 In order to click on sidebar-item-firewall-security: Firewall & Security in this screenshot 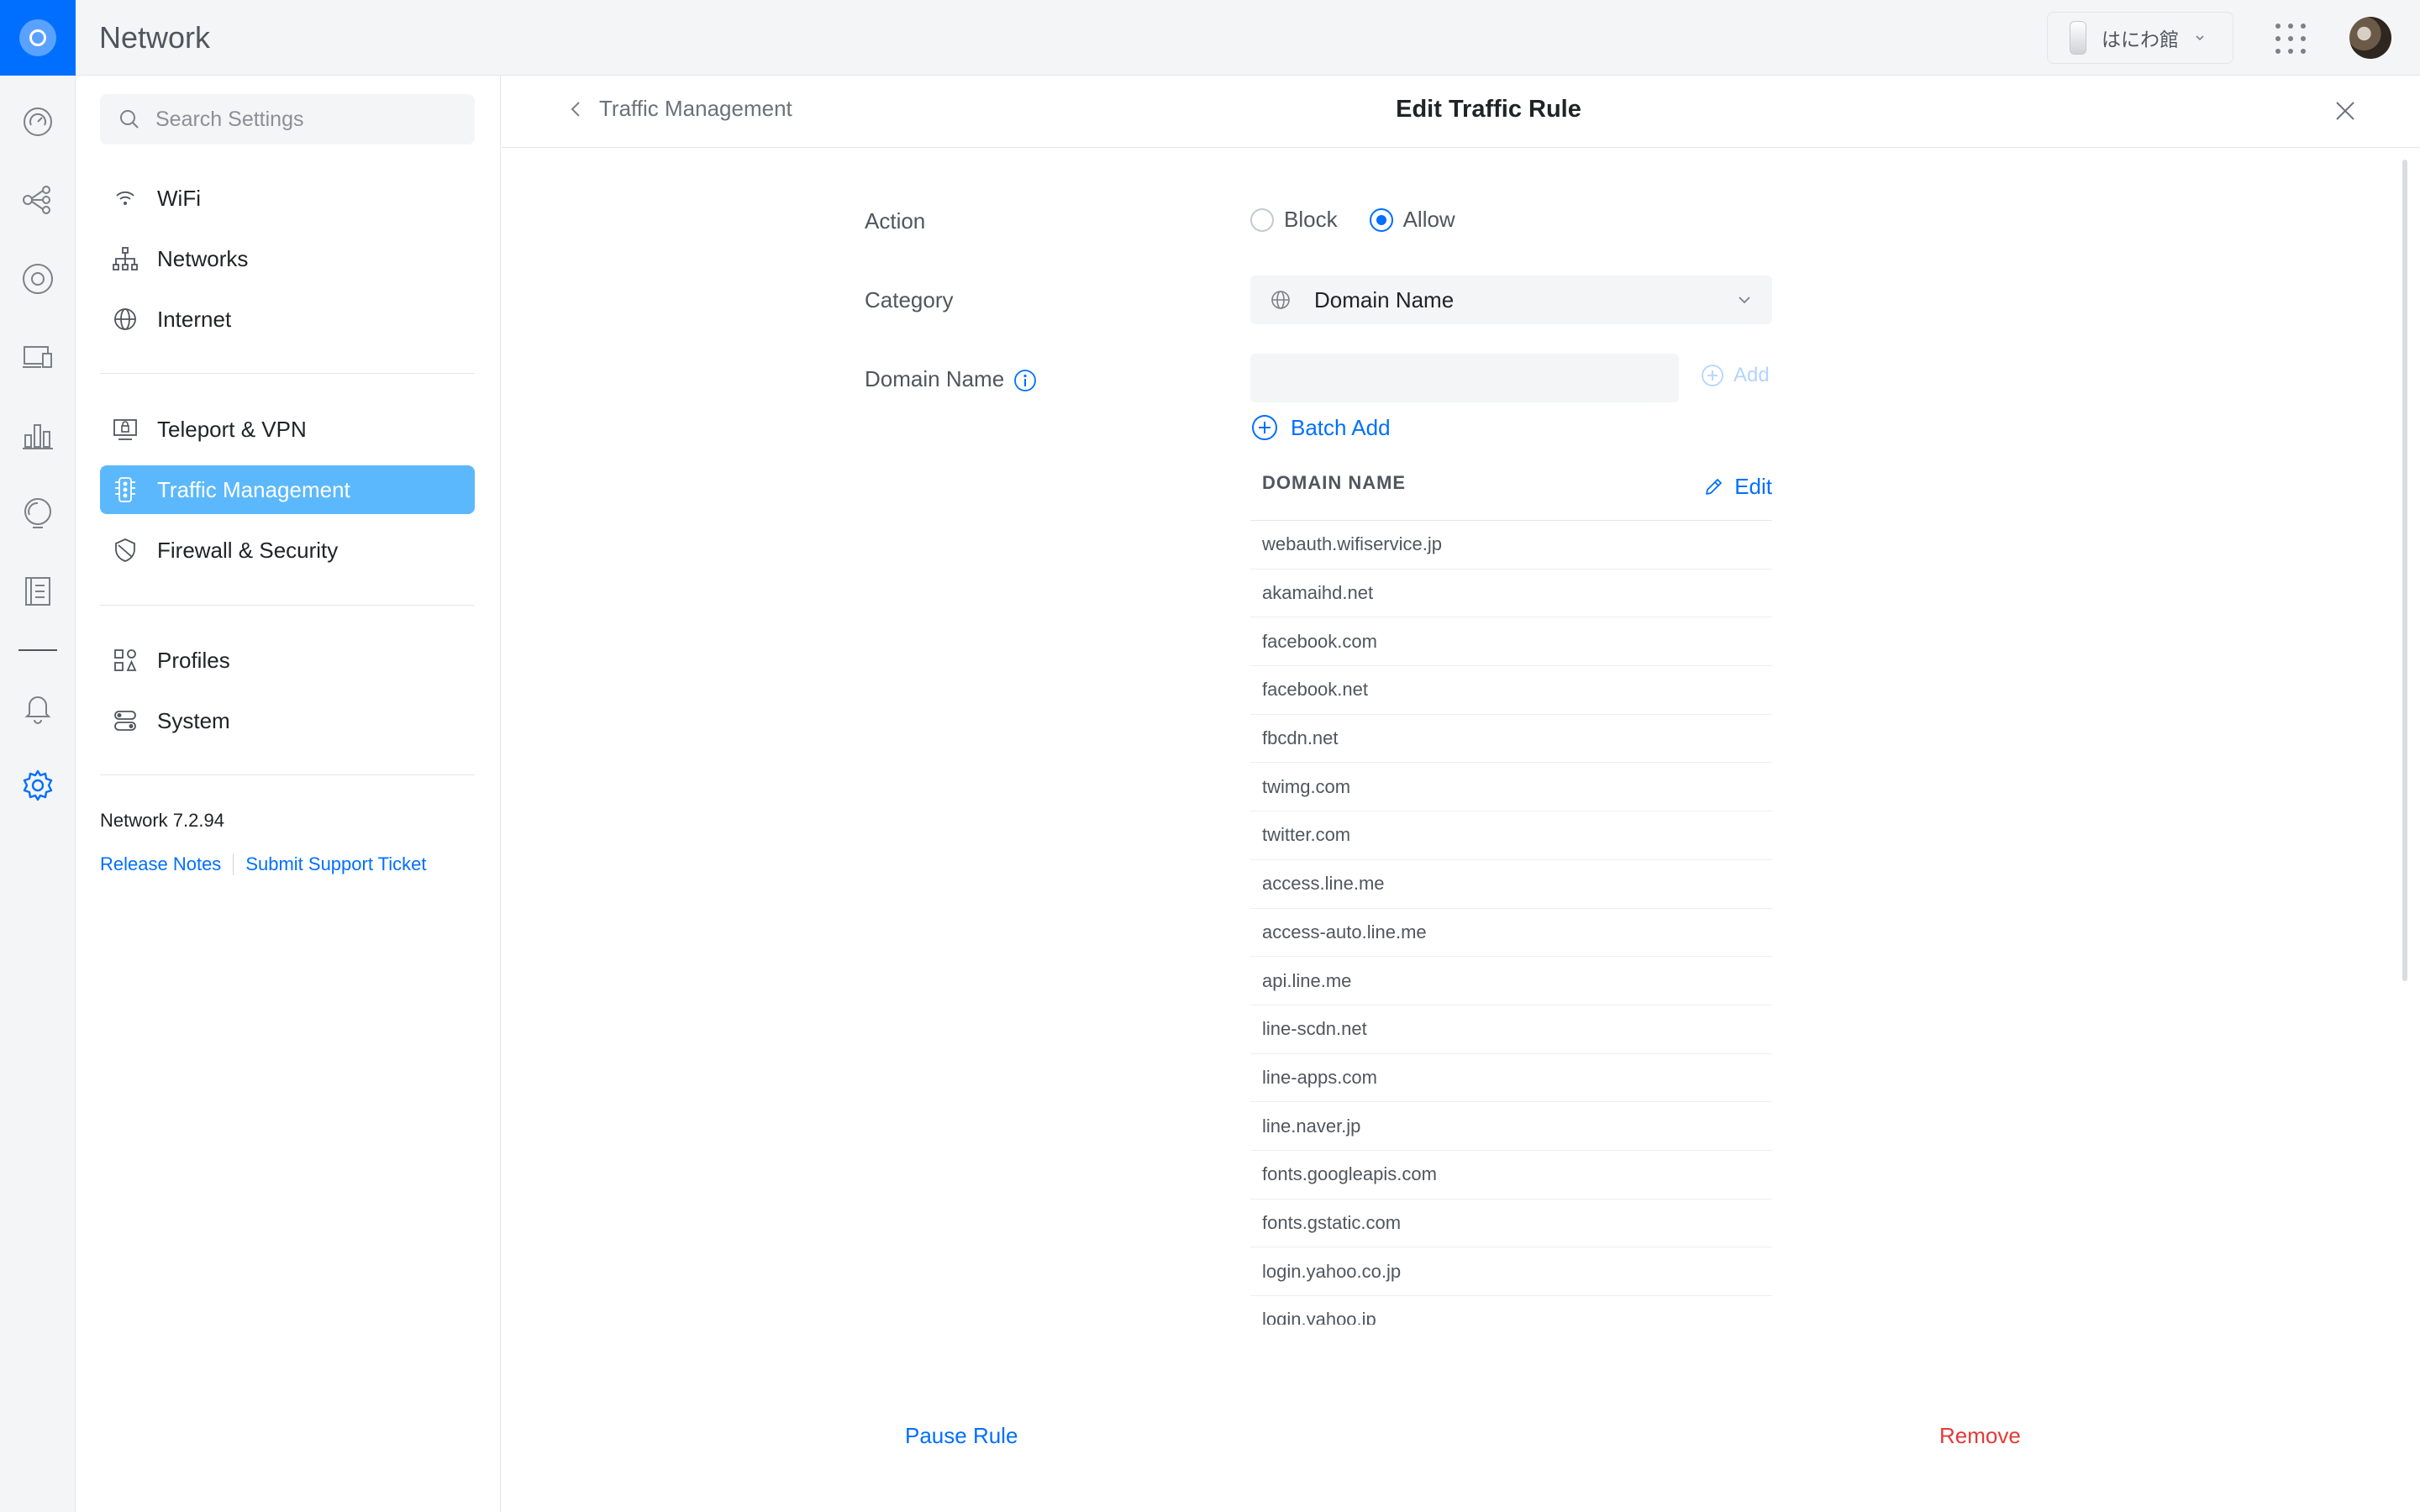, I will do `click(287, 550)`.